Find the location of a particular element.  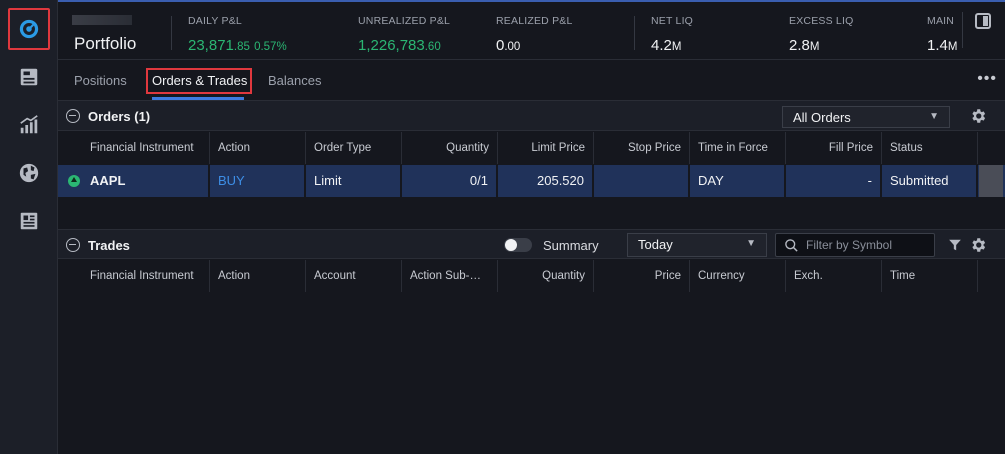

column-header: Stop Price is located at coordinates (642, 148).